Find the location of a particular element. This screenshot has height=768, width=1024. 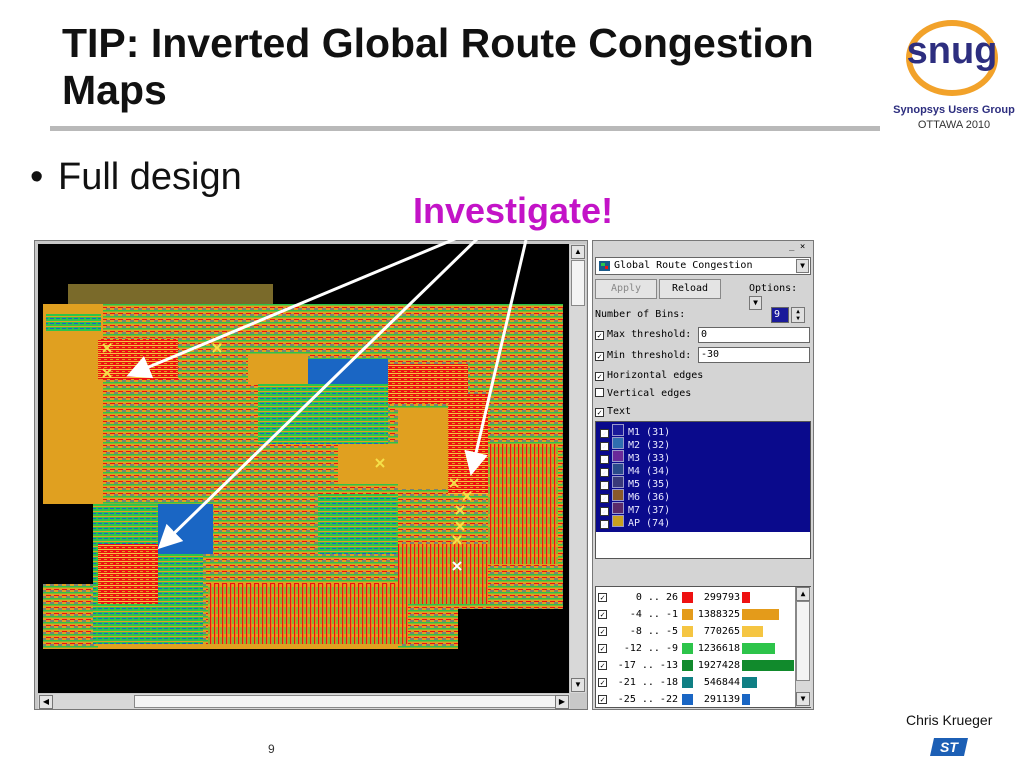

min-threshold-input: -30 is located at coordinates (754, 355).